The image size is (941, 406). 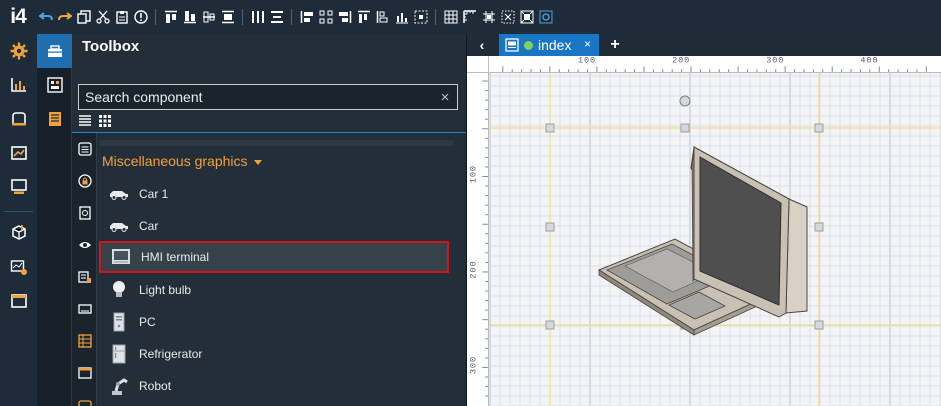 I want to click on dashboard-button, so click(x=18, y=85).